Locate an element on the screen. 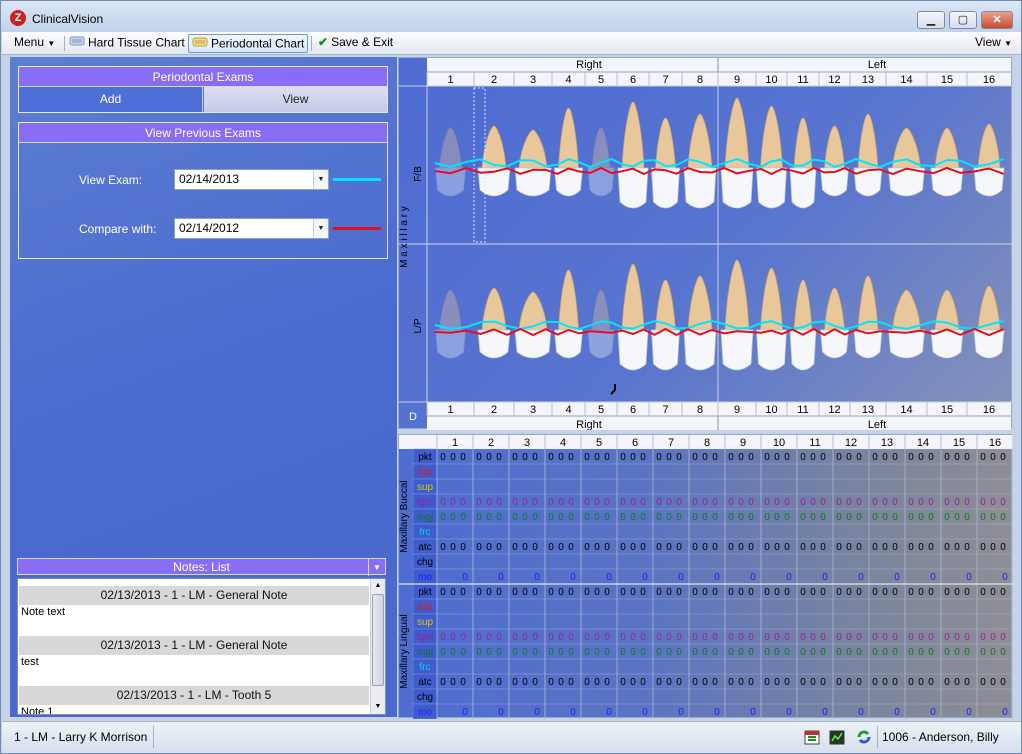  minimize-button: ▁ is located at coordinates (931, 20).